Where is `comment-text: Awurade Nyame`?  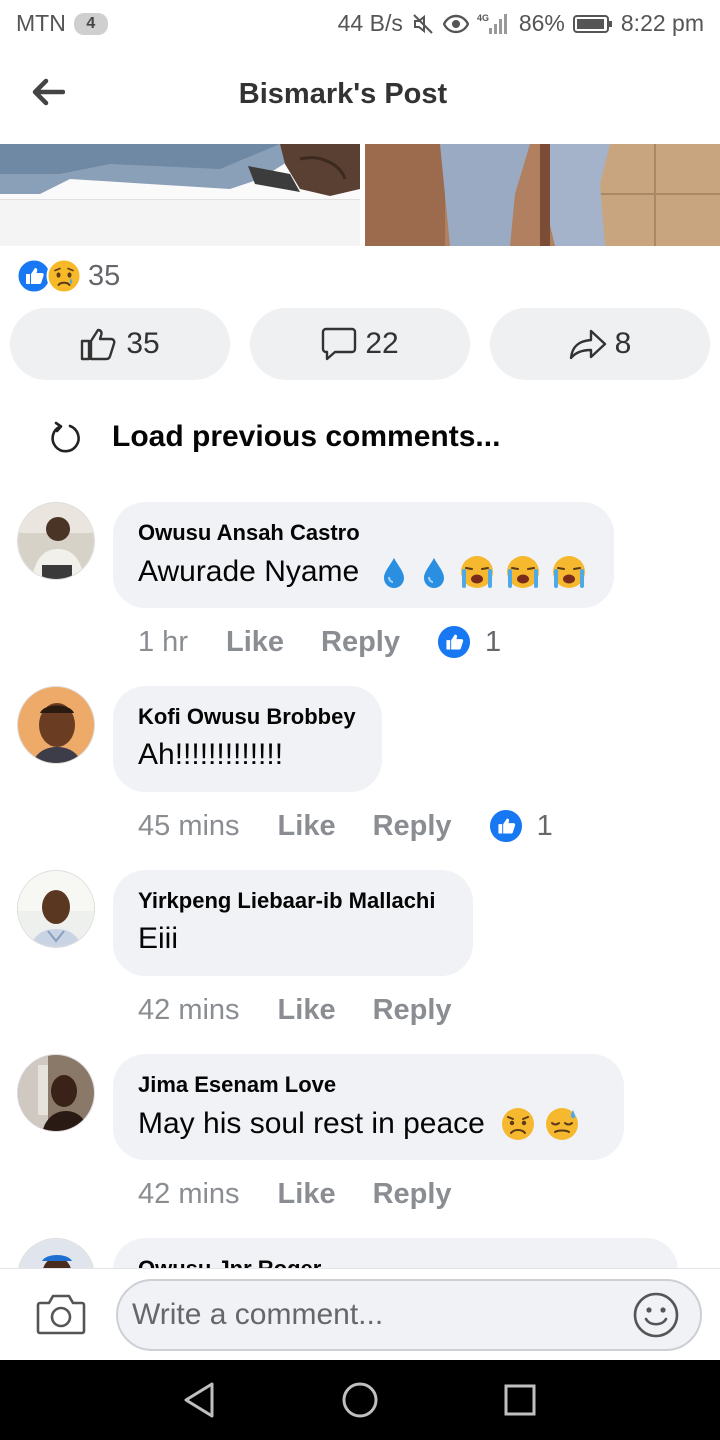 comment-text: Awurade Nyame is located at coordinates (364, 572).